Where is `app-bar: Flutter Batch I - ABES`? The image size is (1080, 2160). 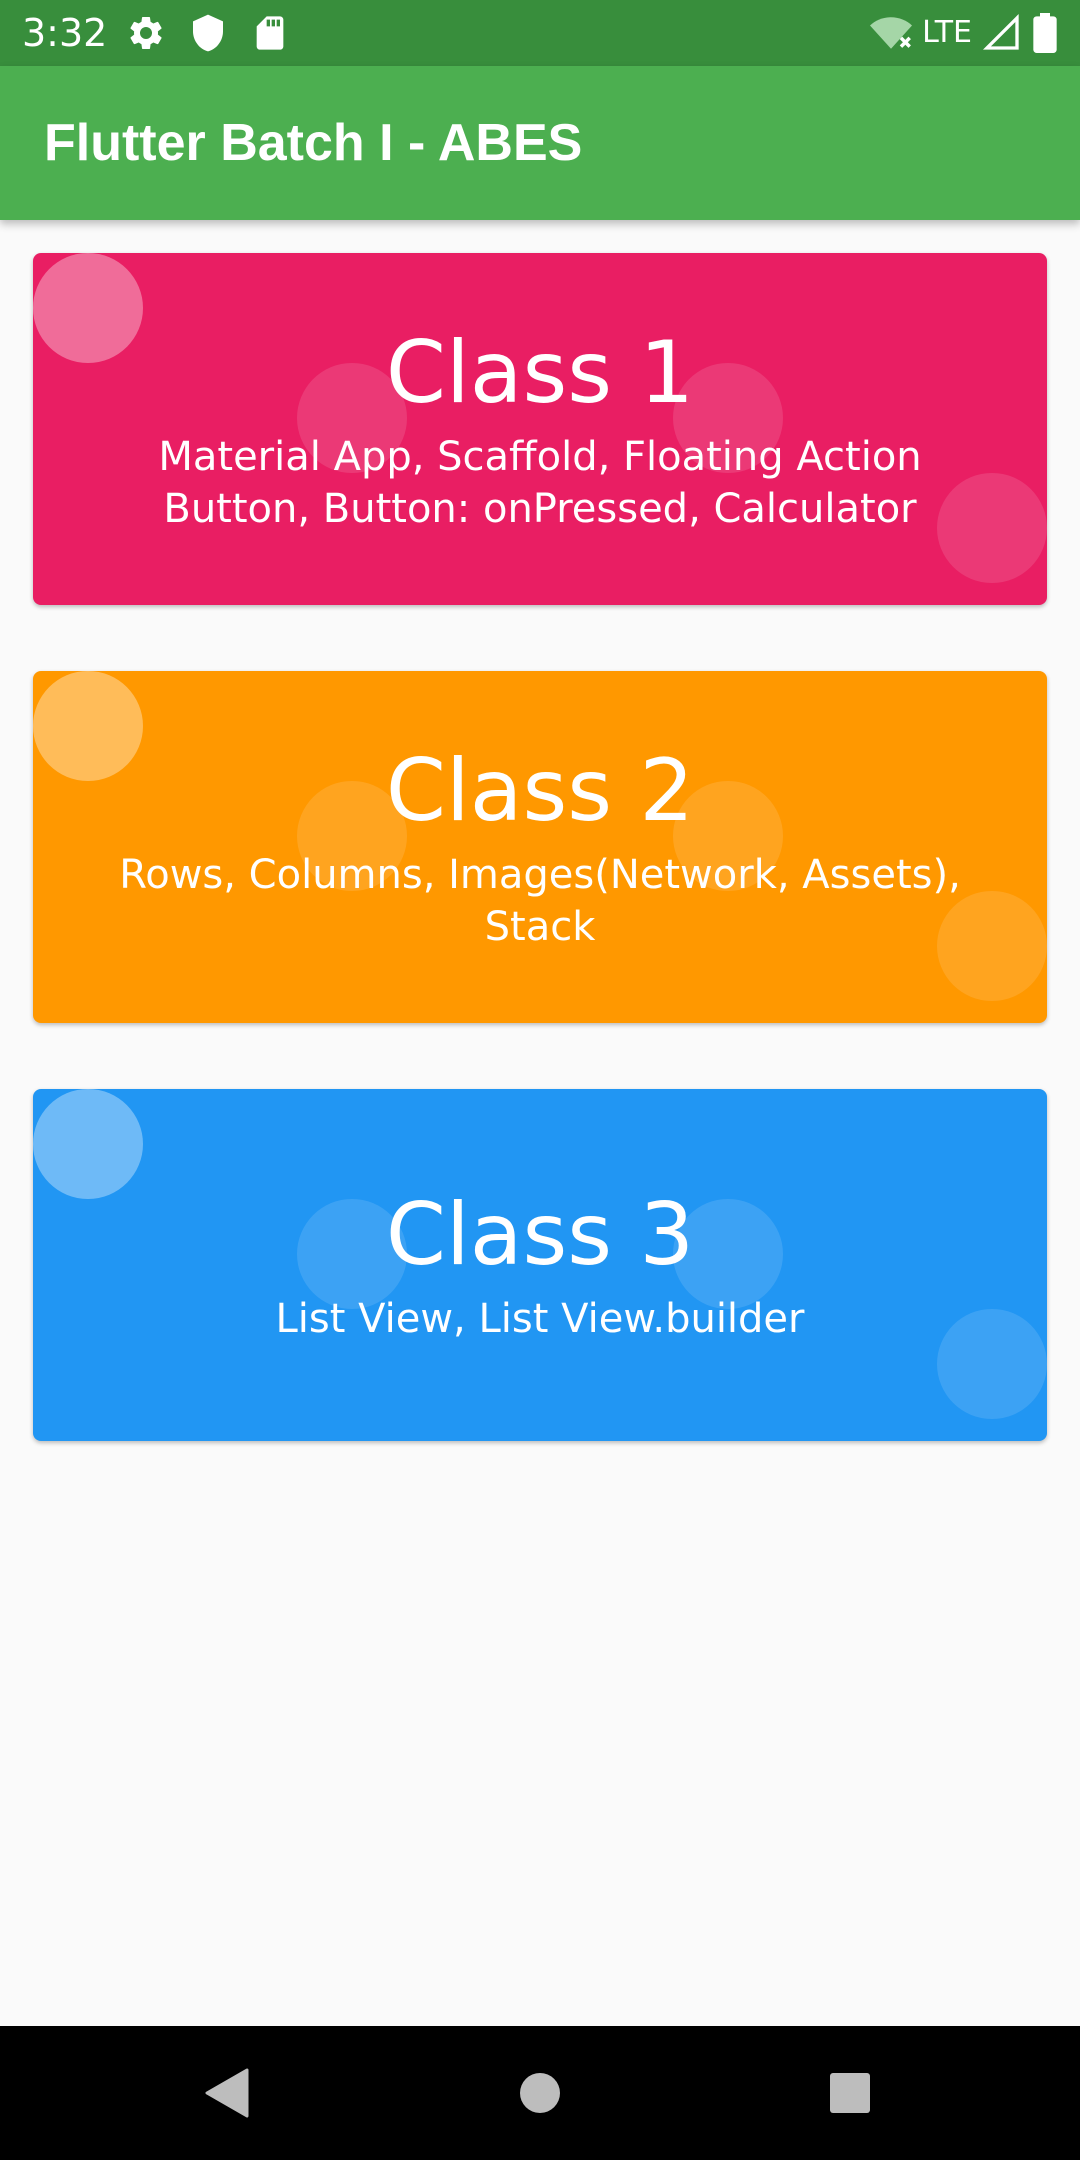
app-bar: Flutter Batch I - ABES is located at coordinates (540, 143).